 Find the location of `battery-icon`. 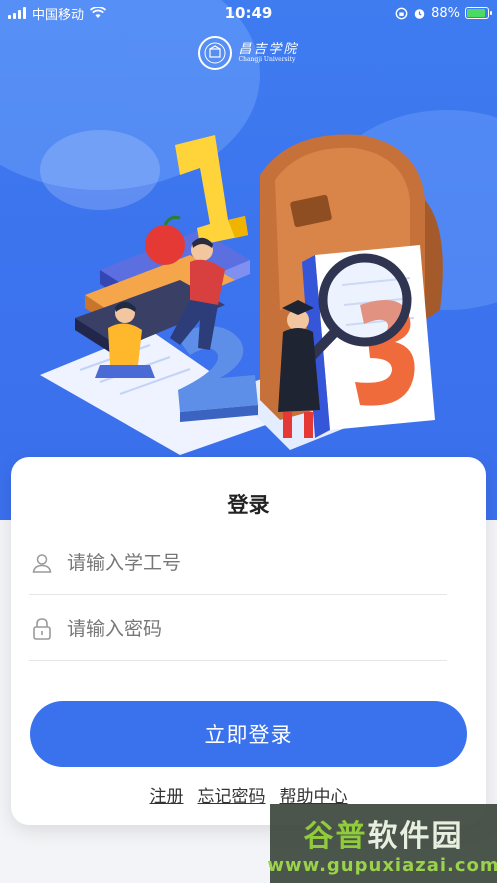

battery-icon is located at coordinates (478, 13).